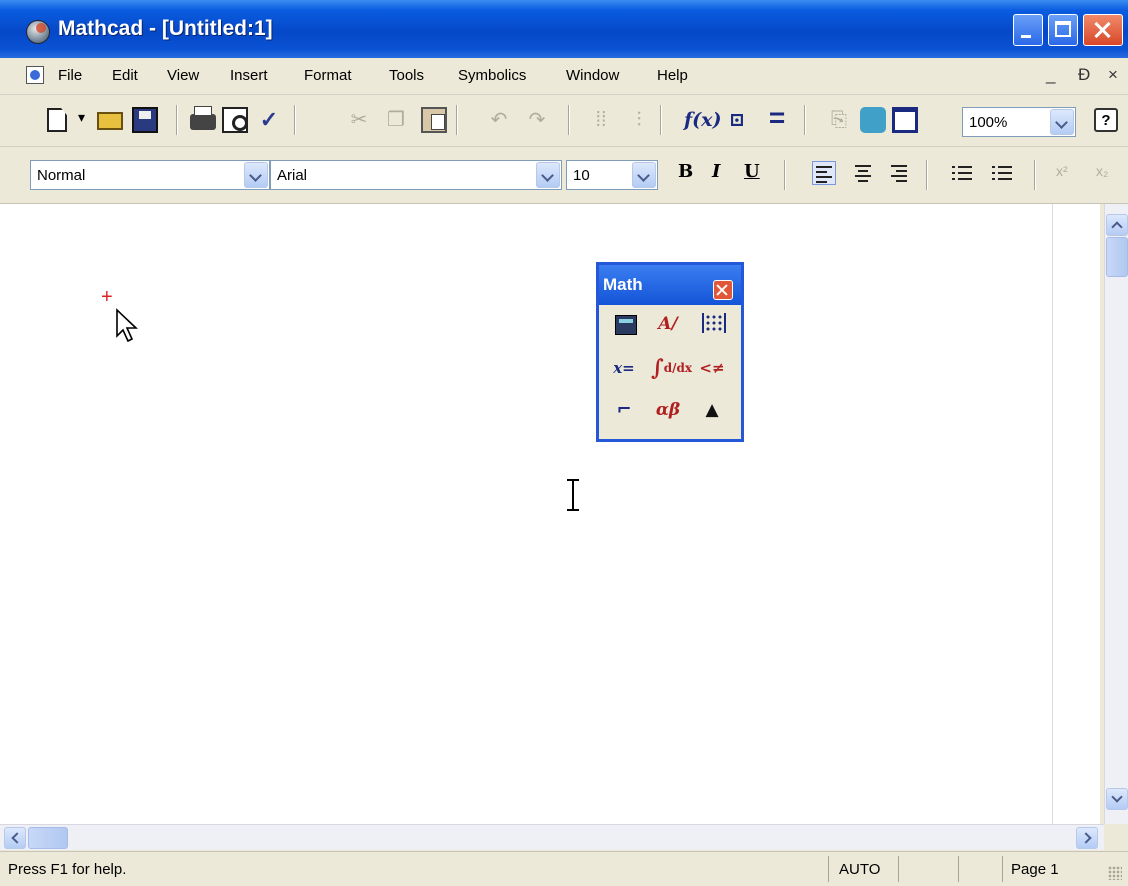  What do you see at coordinates (672, 75) in the screenshot?
I see `menu-help: Help` at bounding box center [672, 75].